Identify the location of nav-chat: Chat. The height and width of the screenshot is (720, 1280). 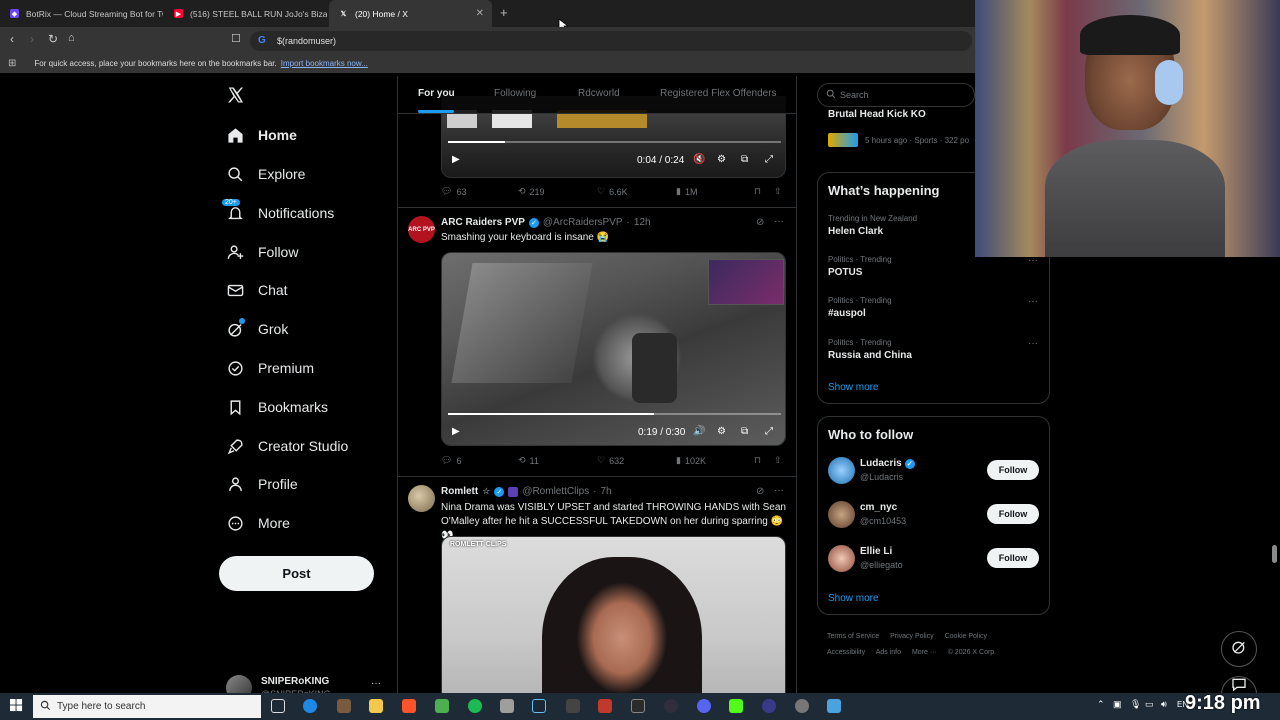
(257, 290).